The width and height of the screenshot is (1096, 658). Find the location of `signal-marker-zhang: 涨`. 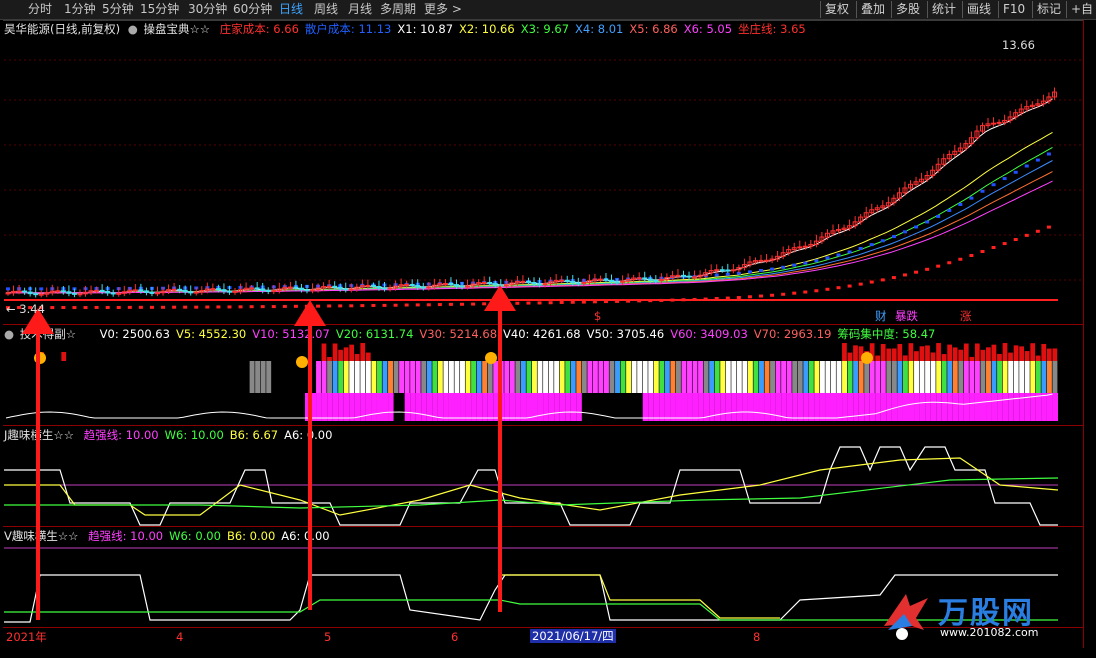

signal-marker-zhang: 涨 is located at coordinates (966, 316).